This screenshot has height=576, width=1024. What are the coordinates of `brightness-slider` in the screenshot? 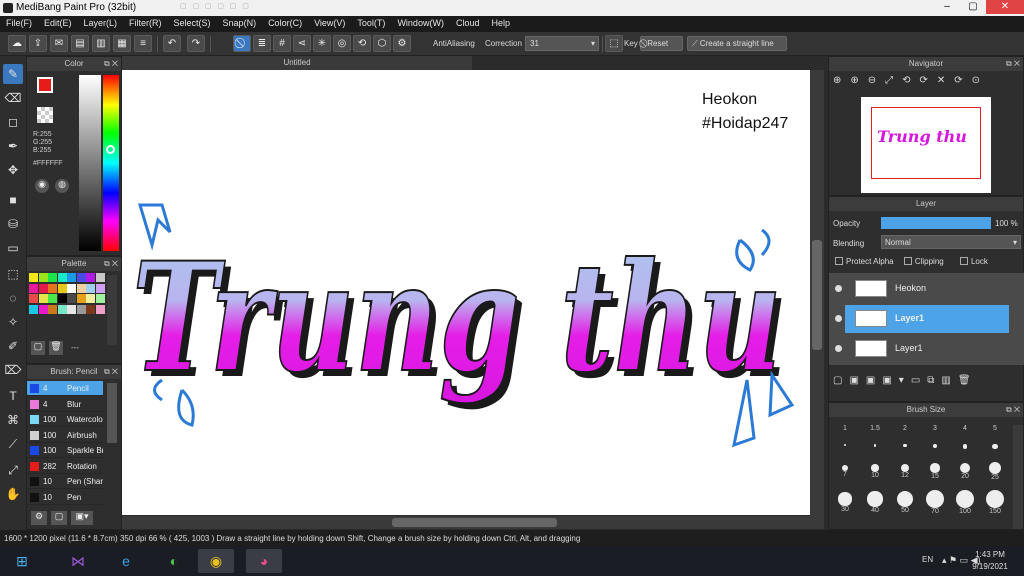 It's located at (90, 163).